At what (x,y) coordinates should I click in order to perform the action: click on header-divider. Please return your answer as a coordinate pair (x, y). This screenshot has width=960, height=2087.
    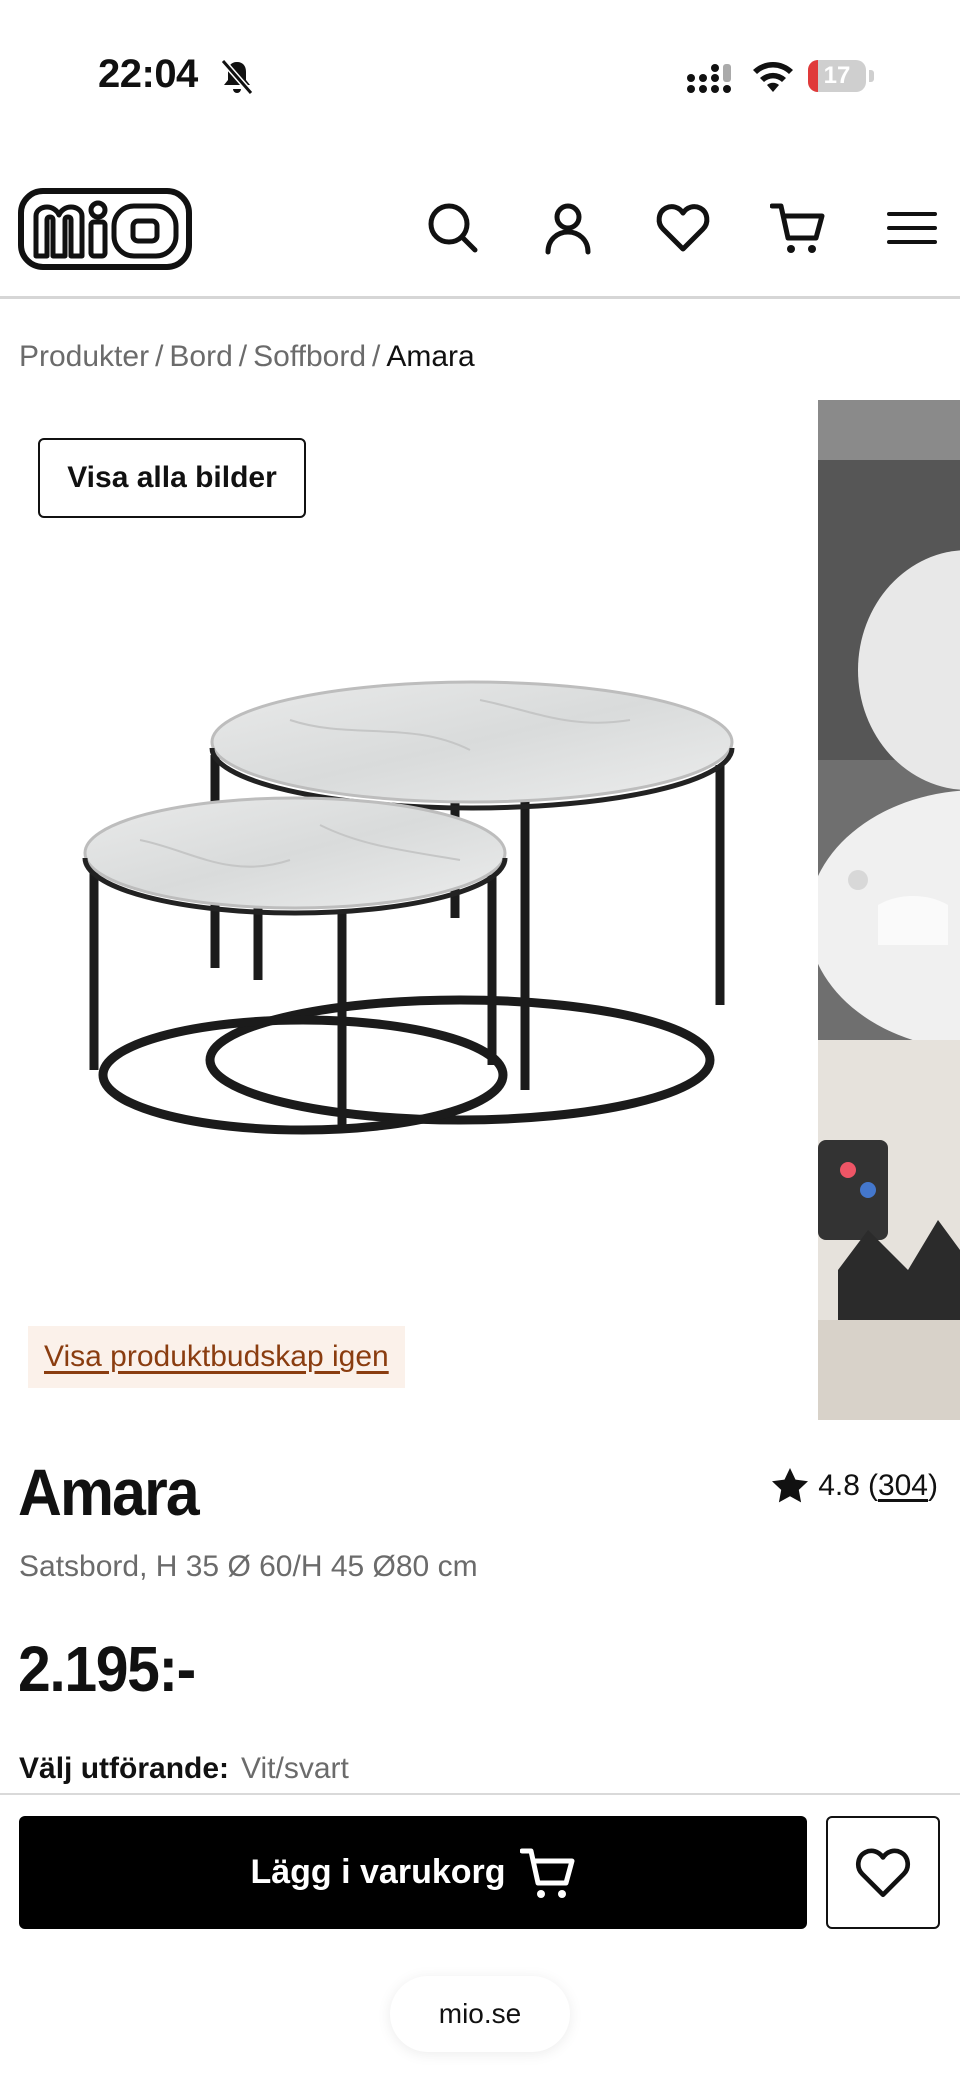
    Looking at the image, I should click on (480, 297).